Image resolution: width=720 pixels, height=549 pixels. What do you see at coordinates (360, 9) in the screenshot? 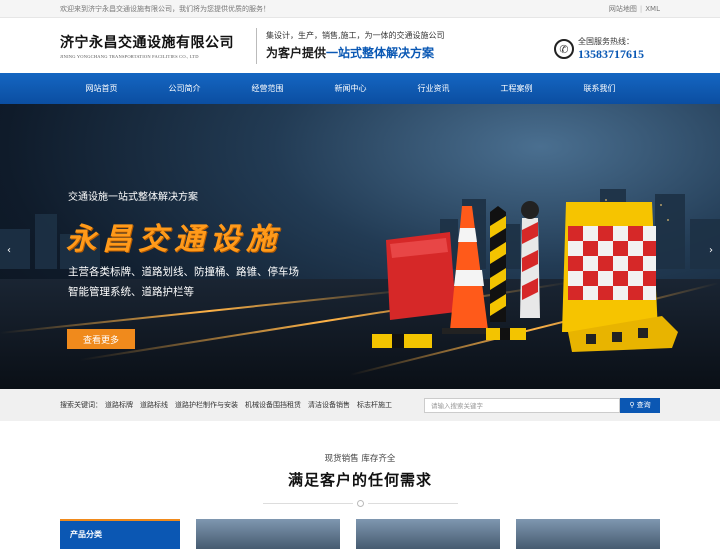
I see `top-bar: 欢迎来到济宁永昌交通设施有限公司，我们将为您提供优质的服务！ 网站地图 | XML` at bounding box center [360, 9].